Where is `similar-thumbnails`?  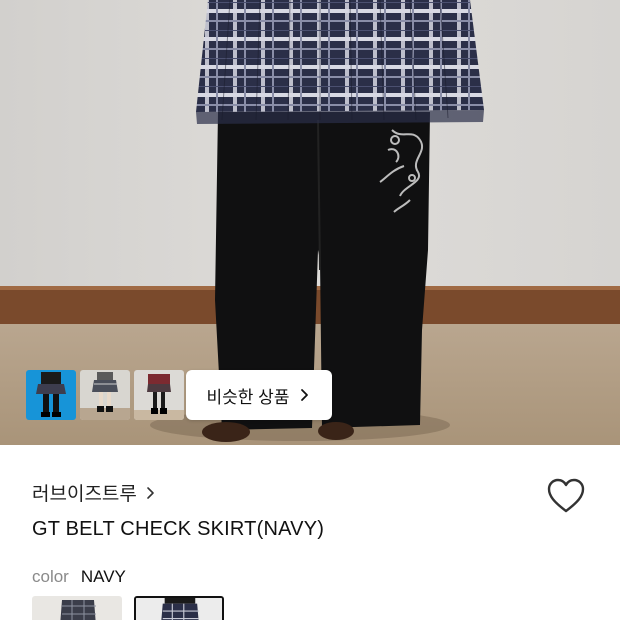 similar-thumbnails is located at coordinates (105, 395).